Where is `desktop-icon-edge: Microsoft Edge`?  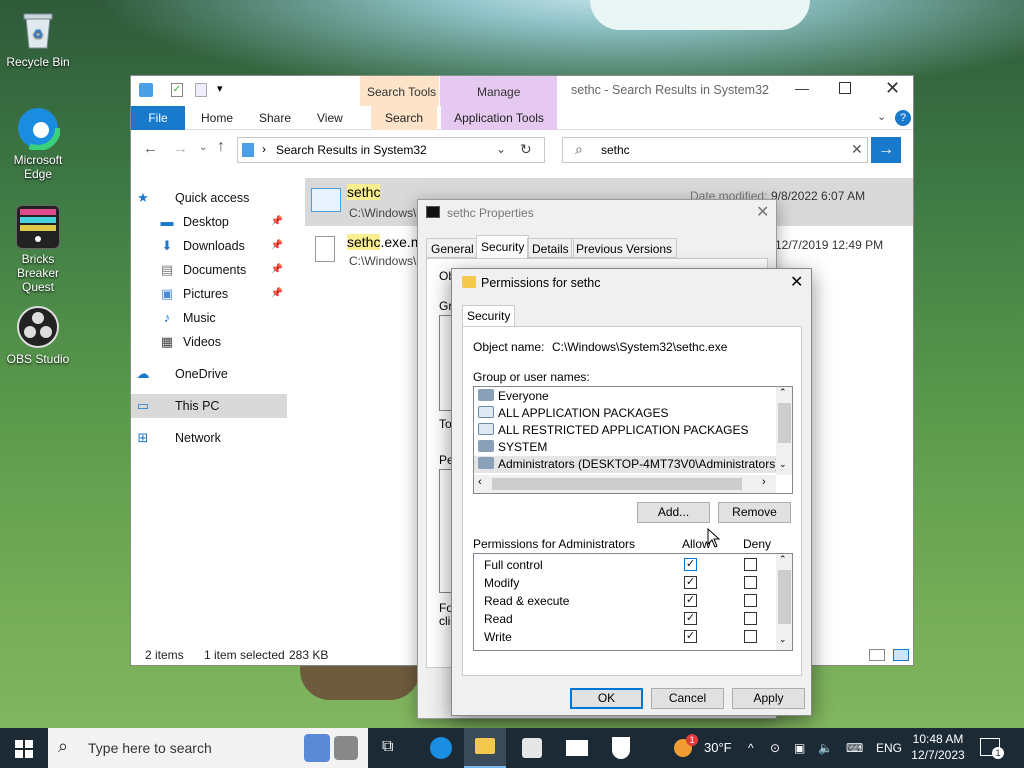
desktop-icon-edge: Microsoft Edge is located at coordinates (38, 143).